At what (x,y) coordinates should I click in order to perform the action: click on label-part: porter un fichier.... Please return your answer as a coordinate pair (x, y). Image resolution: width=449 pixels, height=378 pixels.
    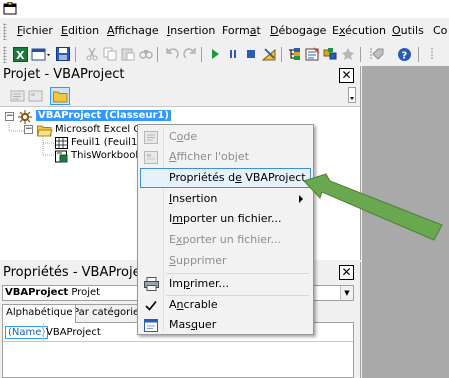
    Looking at the image, I should click on (232, 218).